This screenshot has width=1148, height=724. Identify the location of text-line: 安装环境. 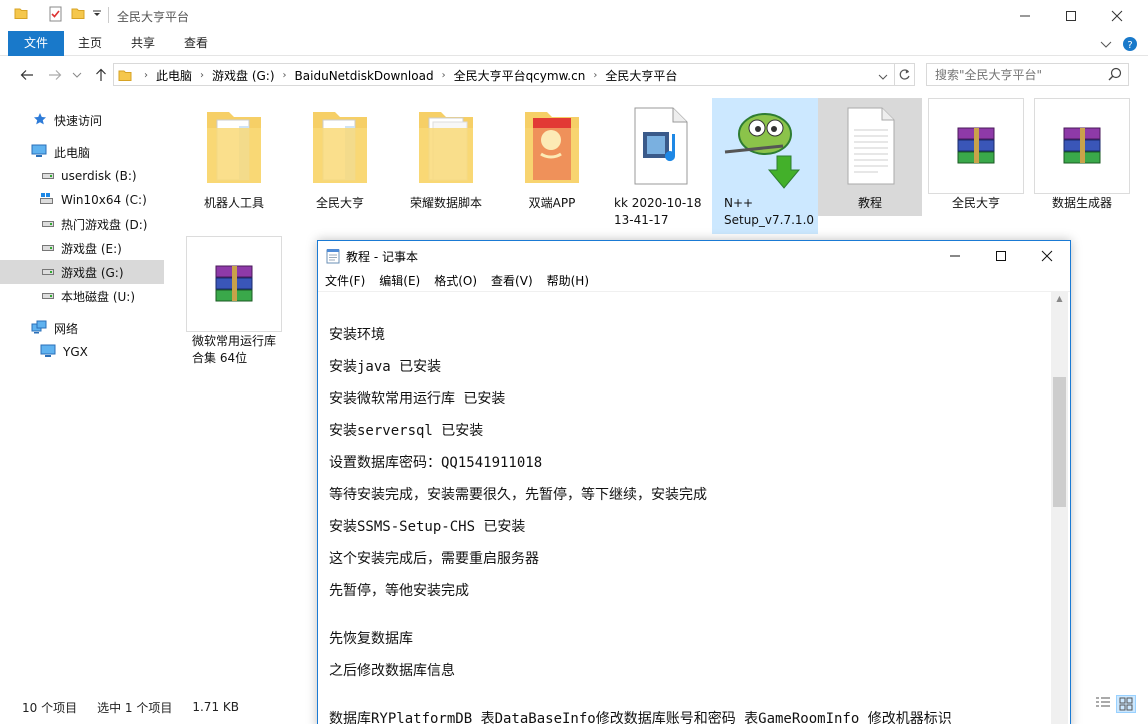
(357, 335).